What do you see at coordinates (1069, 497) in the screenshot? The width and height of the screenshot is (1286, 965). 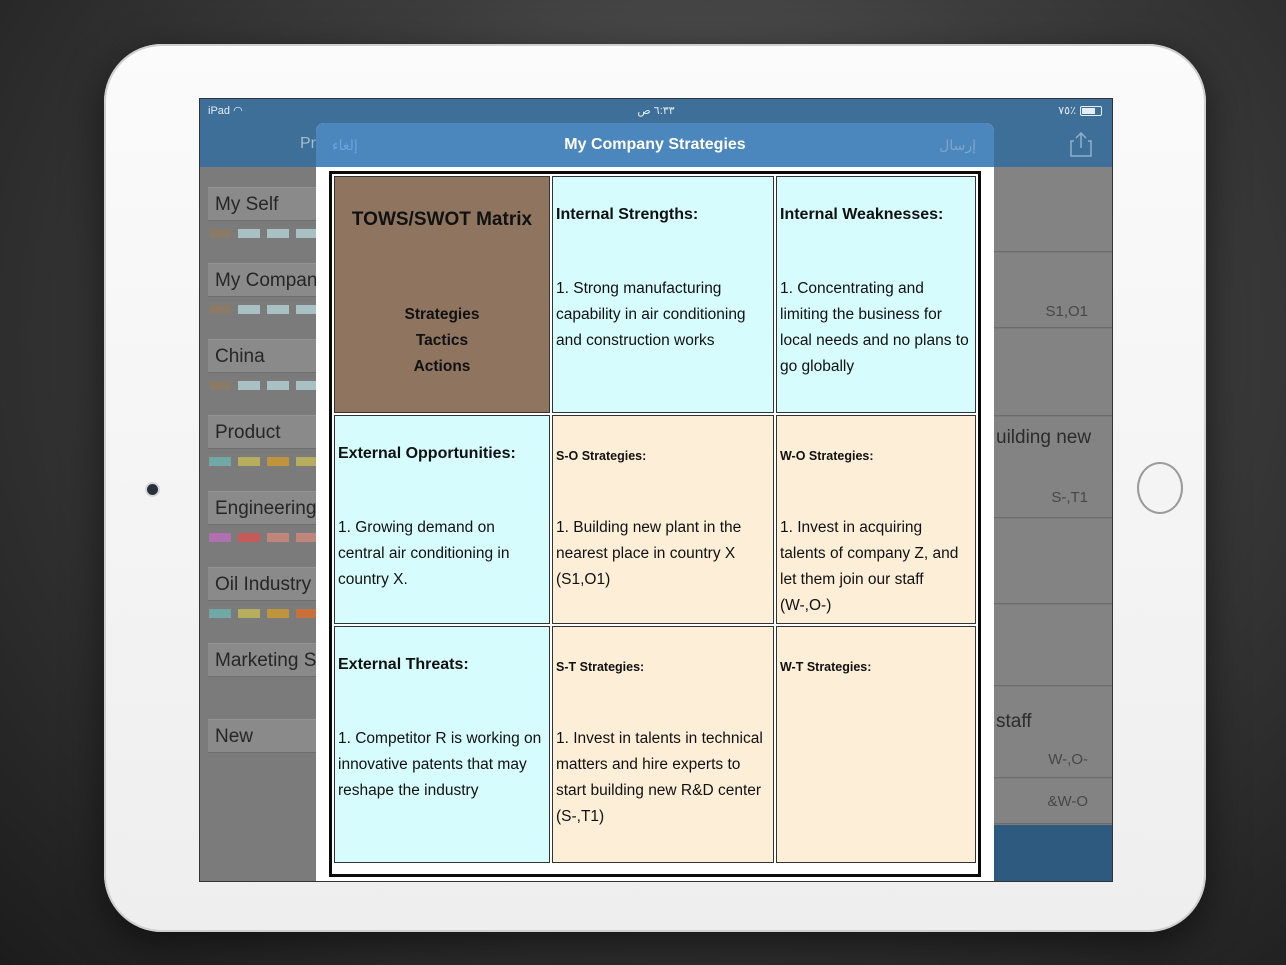 I see `detail-row-code: S-,T1` at bounding box center [1069, 497].